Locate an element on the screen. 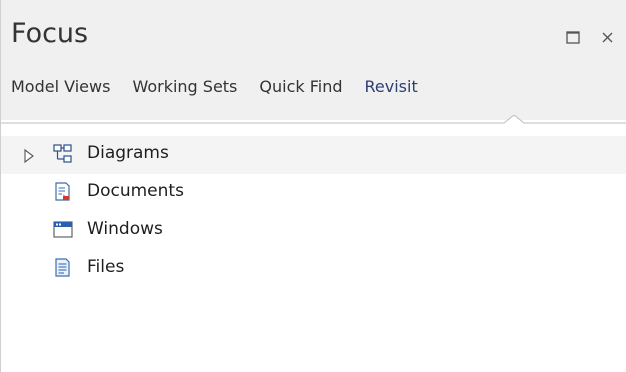 This screenshot has height=372, width=626. diagram-icon is located at coordinates (62, 153).